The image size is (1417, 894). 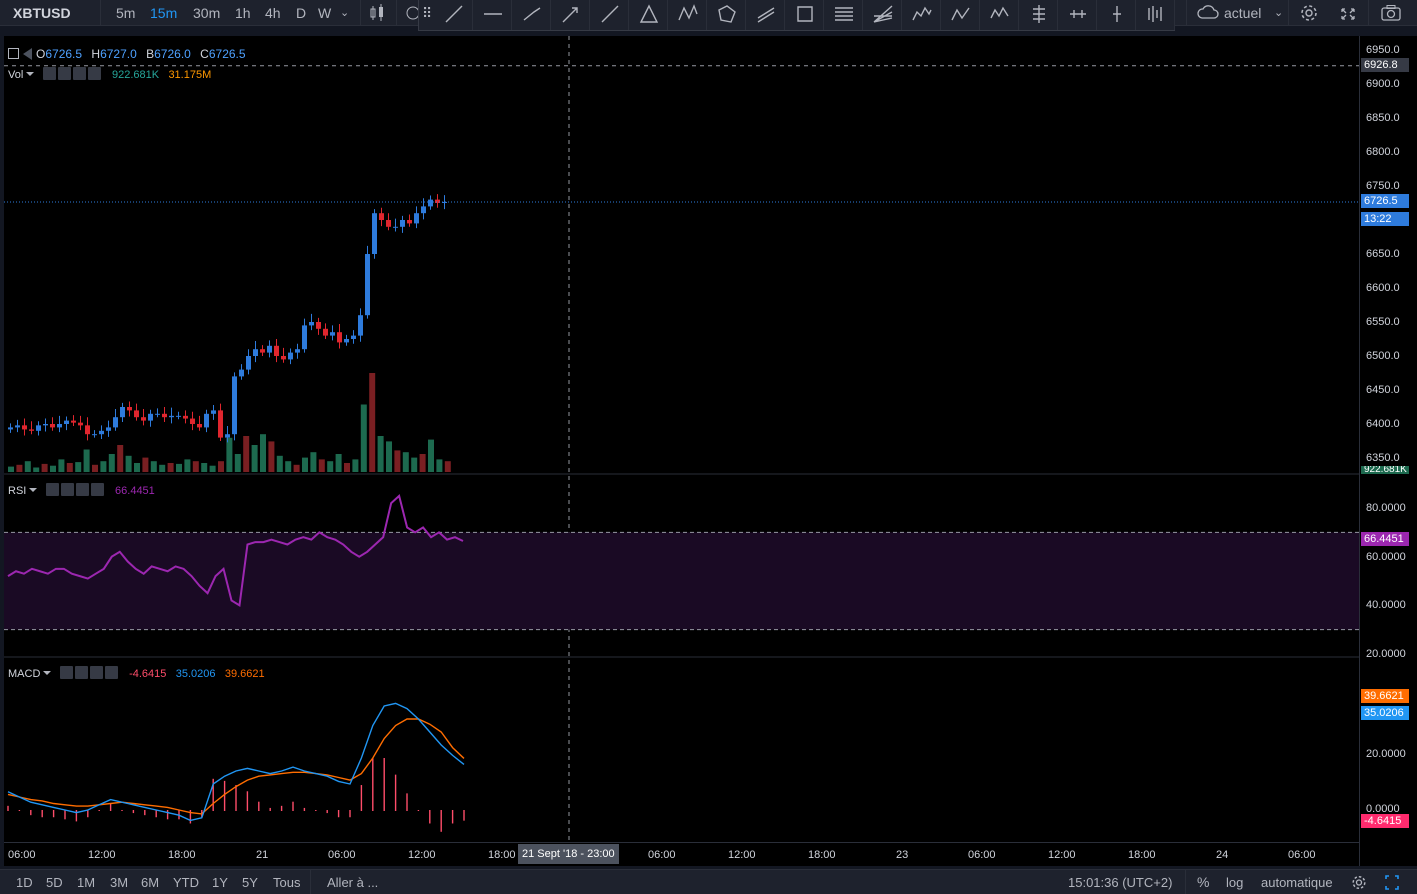 What do you see at coordinates (150, 882) in the screenshot?
I see `range-6m: 6M` at bounding box center [150, 882].